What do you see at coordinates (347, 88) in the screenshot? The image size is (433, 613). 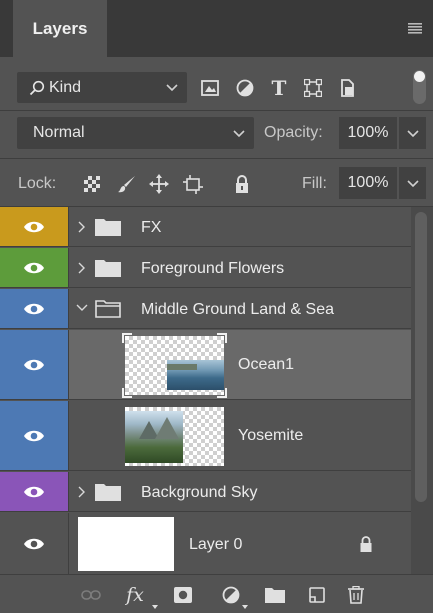 I see `smart-object-filter-icon` at bounding box center [347, 88].